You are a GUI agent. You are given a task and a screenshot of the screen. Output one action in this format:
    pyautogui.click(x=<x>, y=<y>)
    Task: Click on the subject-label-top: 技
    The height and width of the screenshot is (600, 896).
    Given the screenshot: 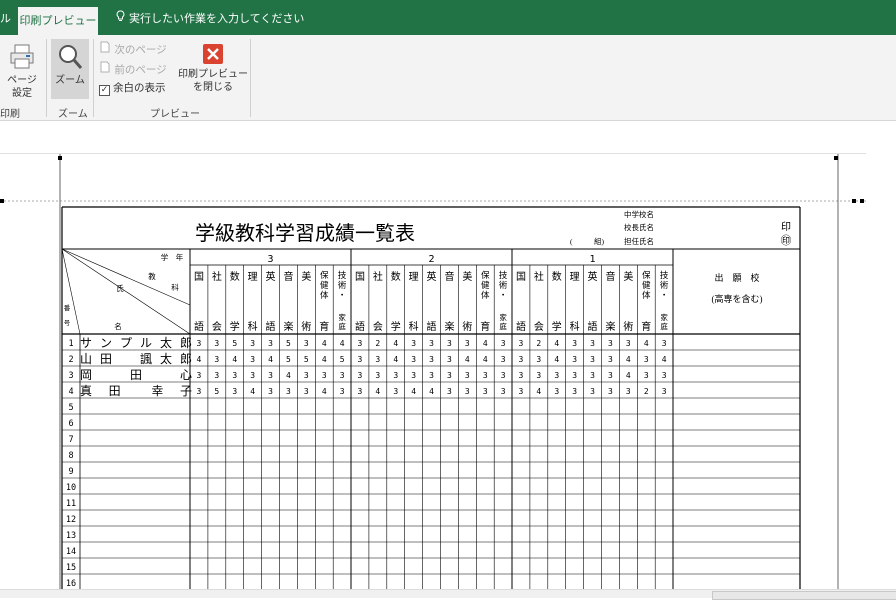 What is the action you would take?
    pyautogui.click(x=503, y=275)
    